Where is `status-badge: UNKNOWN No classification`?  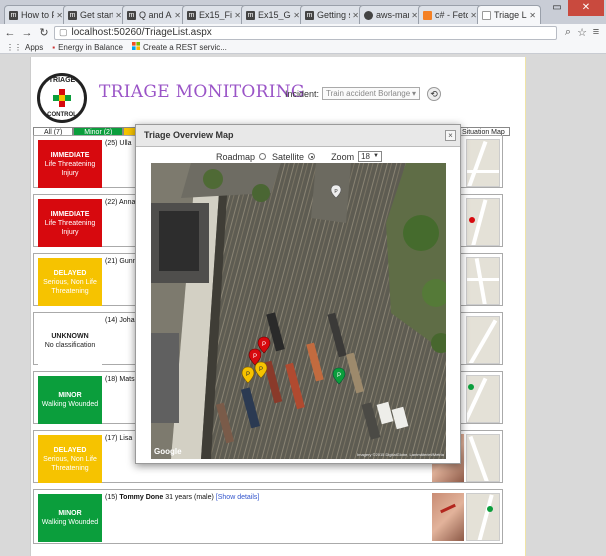
status-badge: UNKNOWN No classification is located at coordinates (70, 341).